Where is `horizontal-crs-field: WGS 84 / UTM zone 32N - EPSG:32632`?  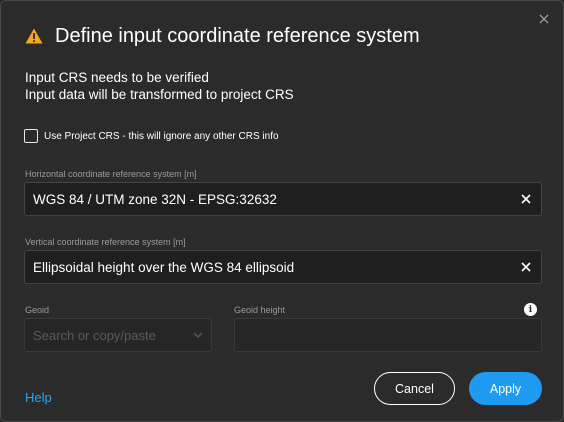
horizontal-crs-field: WGS 84 / UTM zone 32N - EPSG:32632 is located at coordinates (283, 199).